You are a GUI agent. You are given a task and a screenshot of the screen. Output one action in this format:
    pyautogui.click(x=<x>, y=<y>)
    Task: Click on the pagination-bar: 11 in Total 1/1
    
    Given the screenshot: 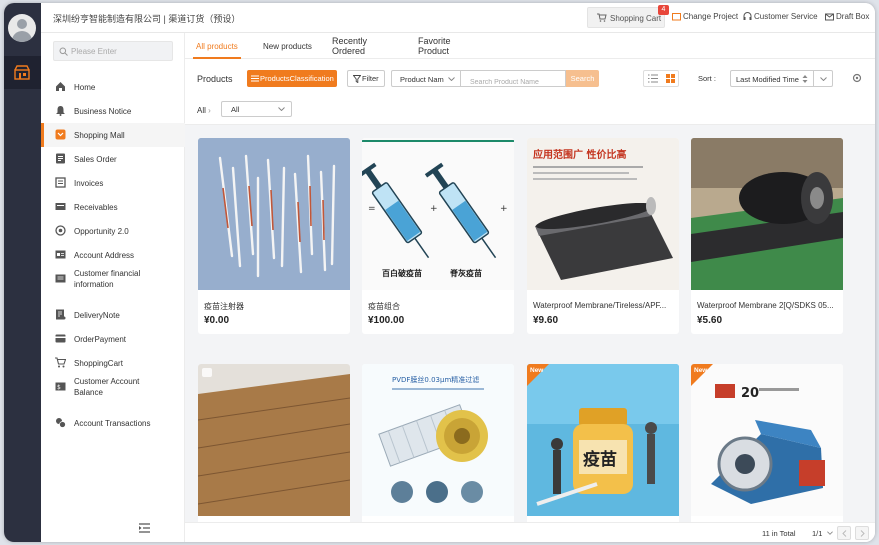 What is the action you would take?
    pyautogui.click(x=530, y=532)
    